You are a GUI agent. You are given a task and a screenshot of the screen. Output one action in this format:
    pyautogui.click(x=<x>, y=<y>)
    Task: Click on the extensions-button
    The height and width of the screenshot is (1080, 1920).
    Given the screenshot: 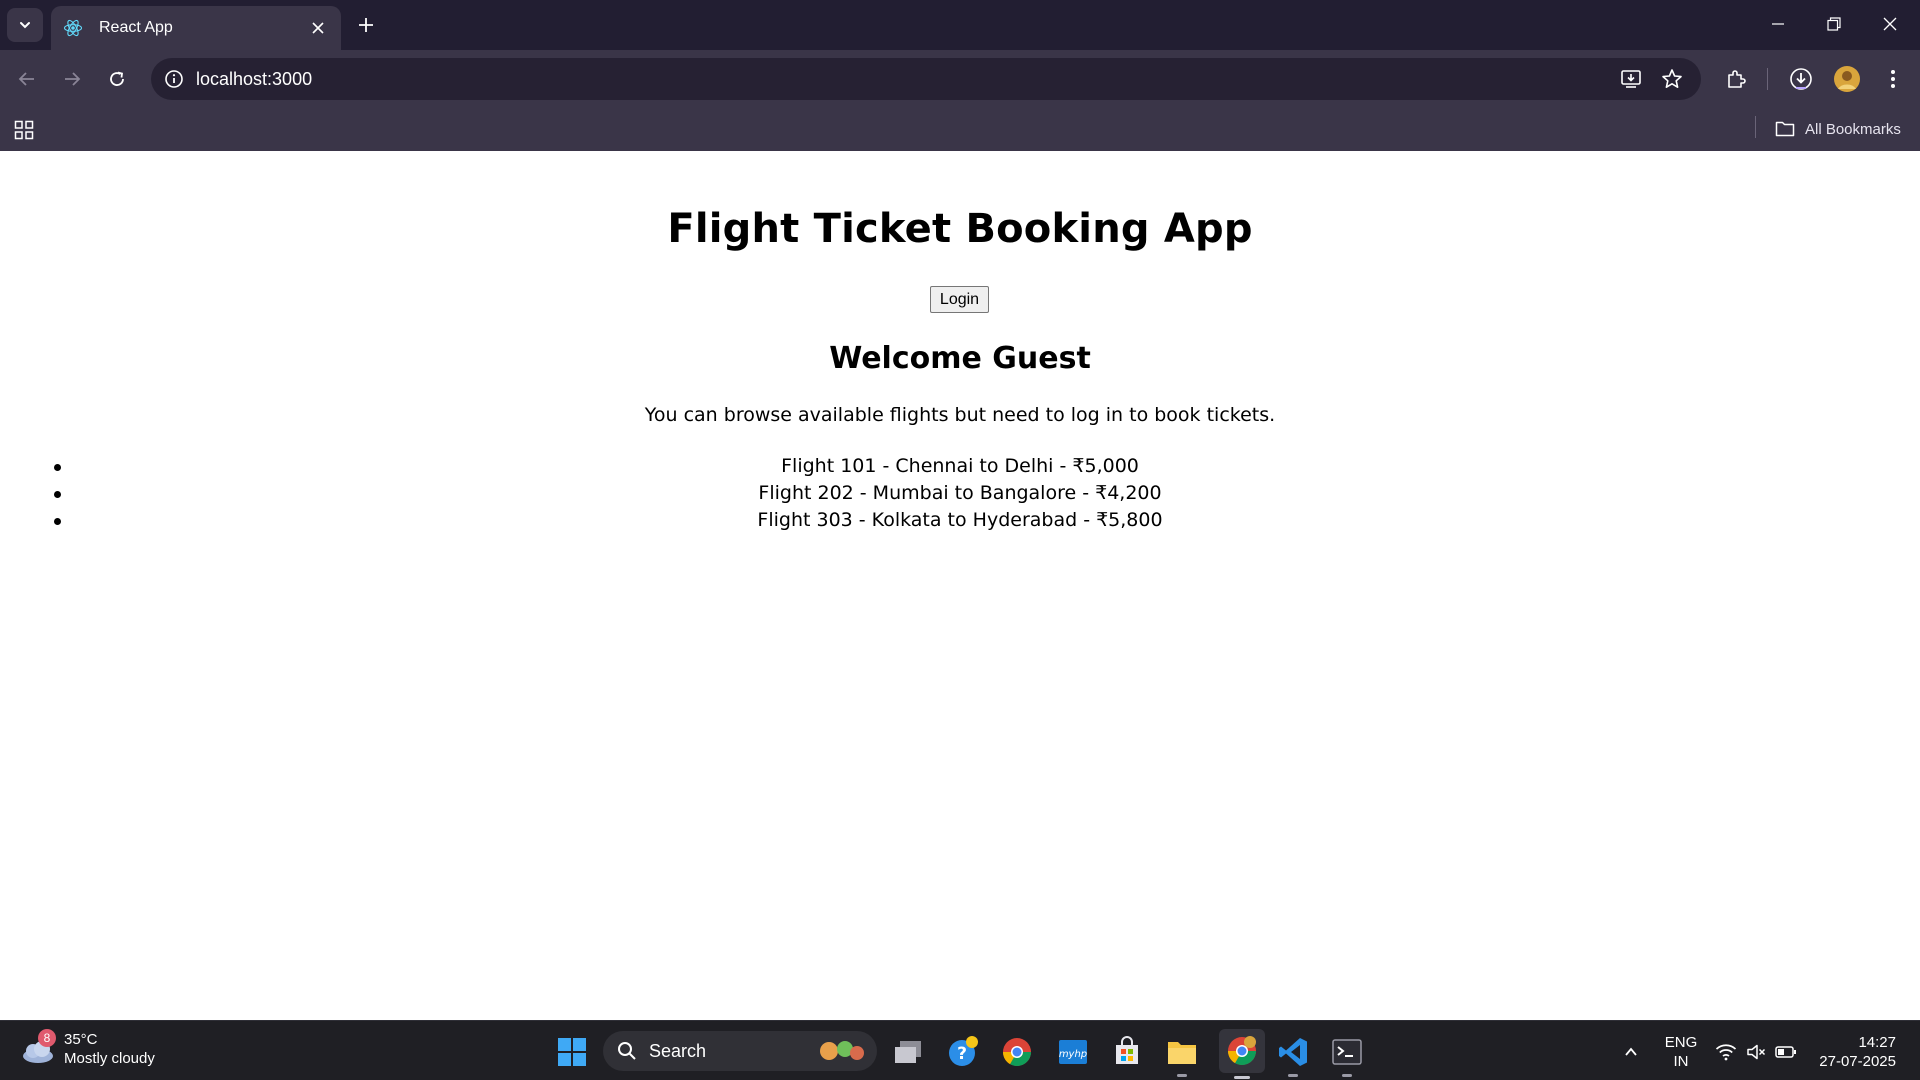 What is the action you would take?
    pyautogui.click(x=1736, y=79)
    